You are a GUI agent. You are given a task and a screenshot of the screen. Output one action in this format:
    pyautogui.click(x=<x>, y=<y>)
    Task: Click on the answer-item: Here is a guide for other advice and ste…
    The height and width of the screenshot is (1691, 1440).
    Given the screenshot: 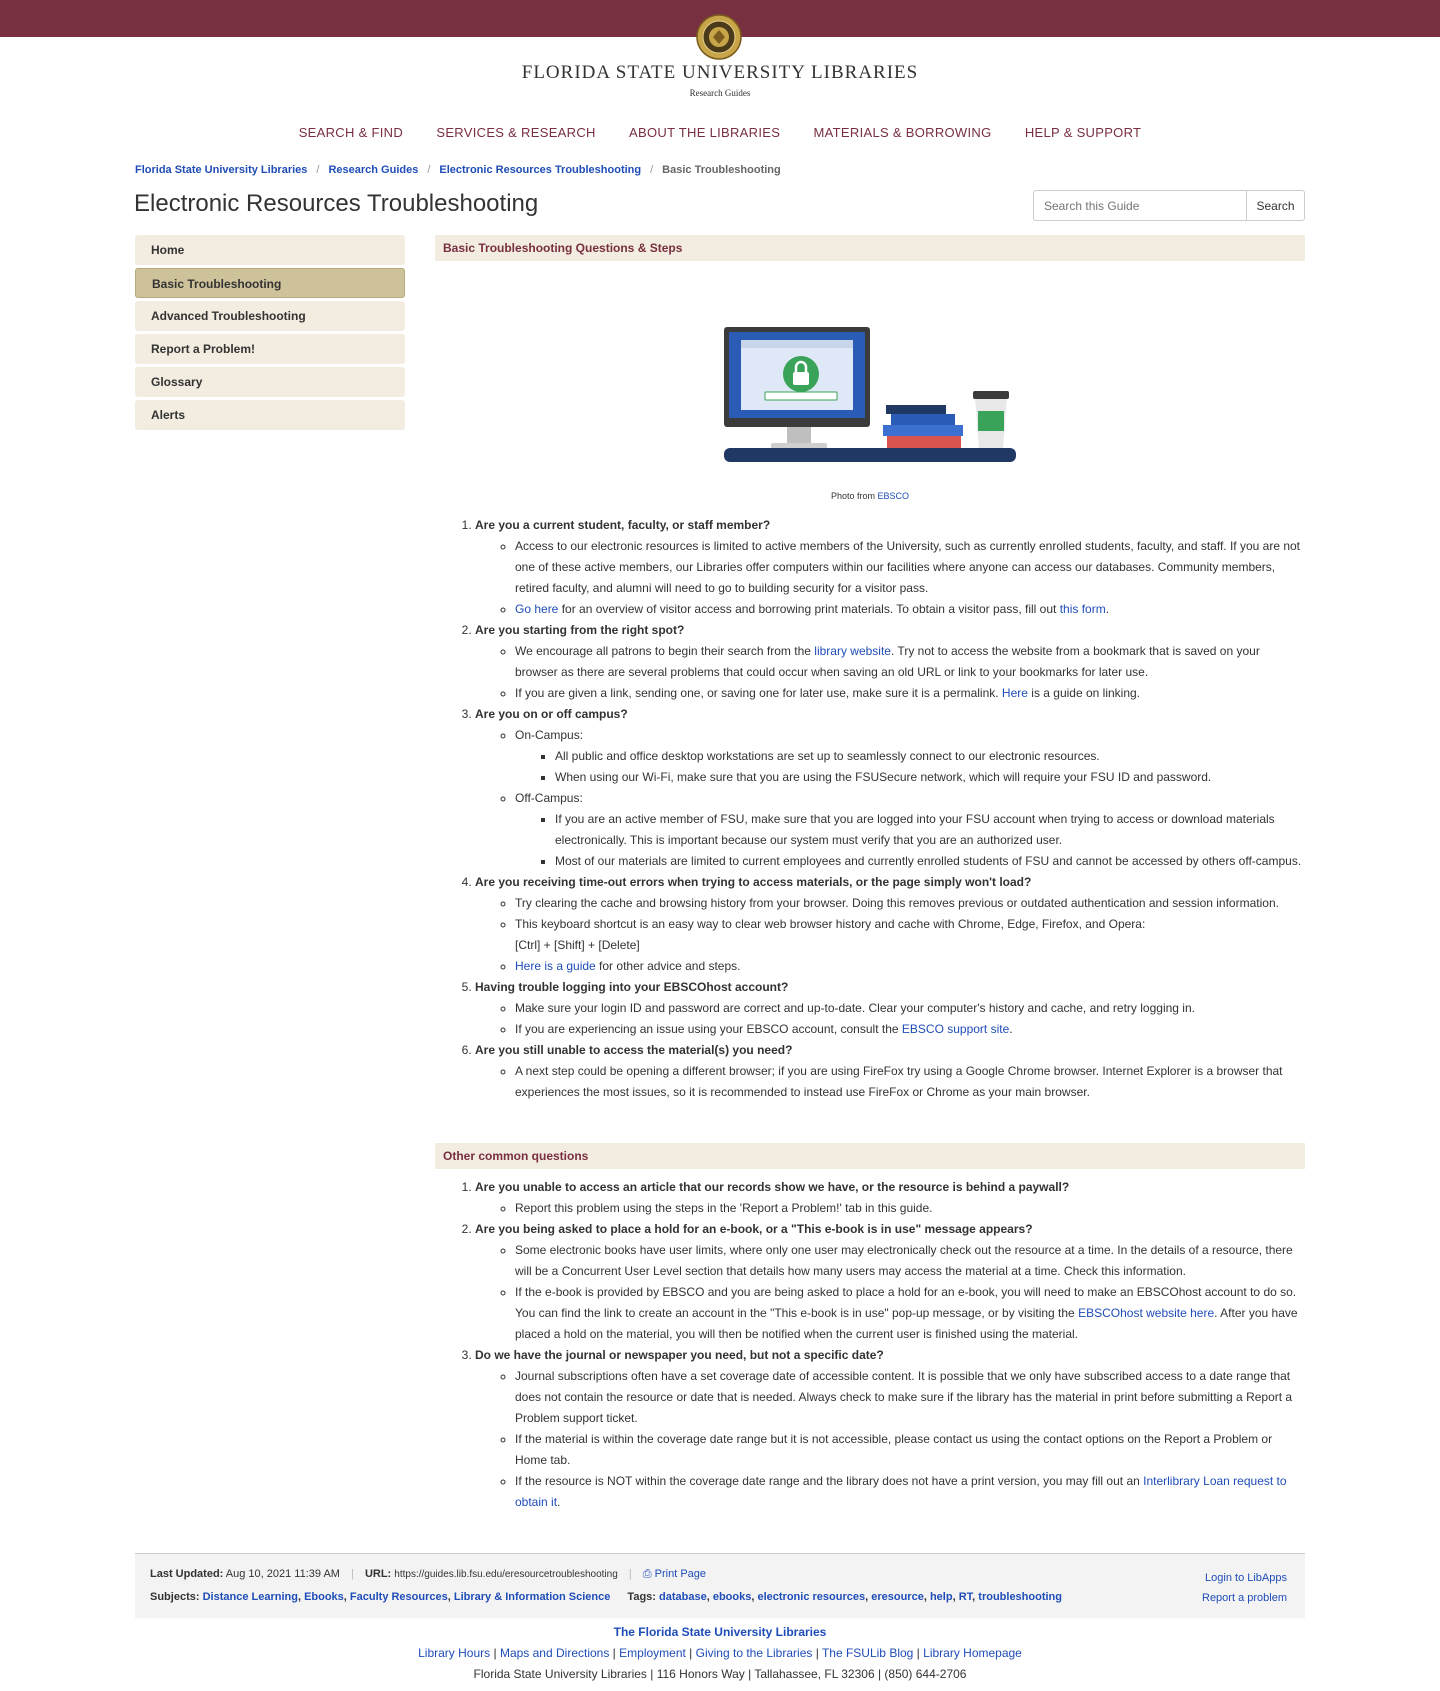 What is the action you would take?
    pyautogui.click(x=910, y=966)
    